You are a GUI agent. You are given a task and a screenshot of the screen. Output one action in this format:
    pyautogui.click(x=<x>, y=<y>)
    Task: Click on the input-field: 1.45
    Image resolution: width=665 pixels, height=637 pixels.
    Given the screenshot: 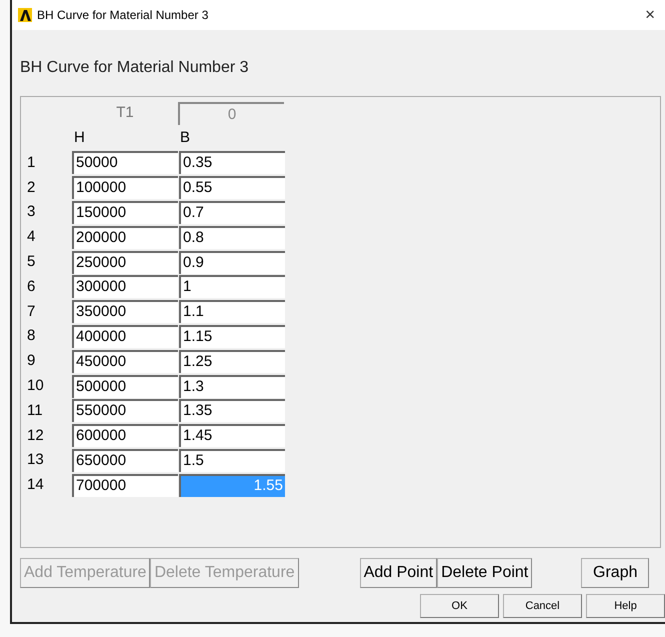 What is the action you would take?
    pyautogui.click(x=232, y=436)
    